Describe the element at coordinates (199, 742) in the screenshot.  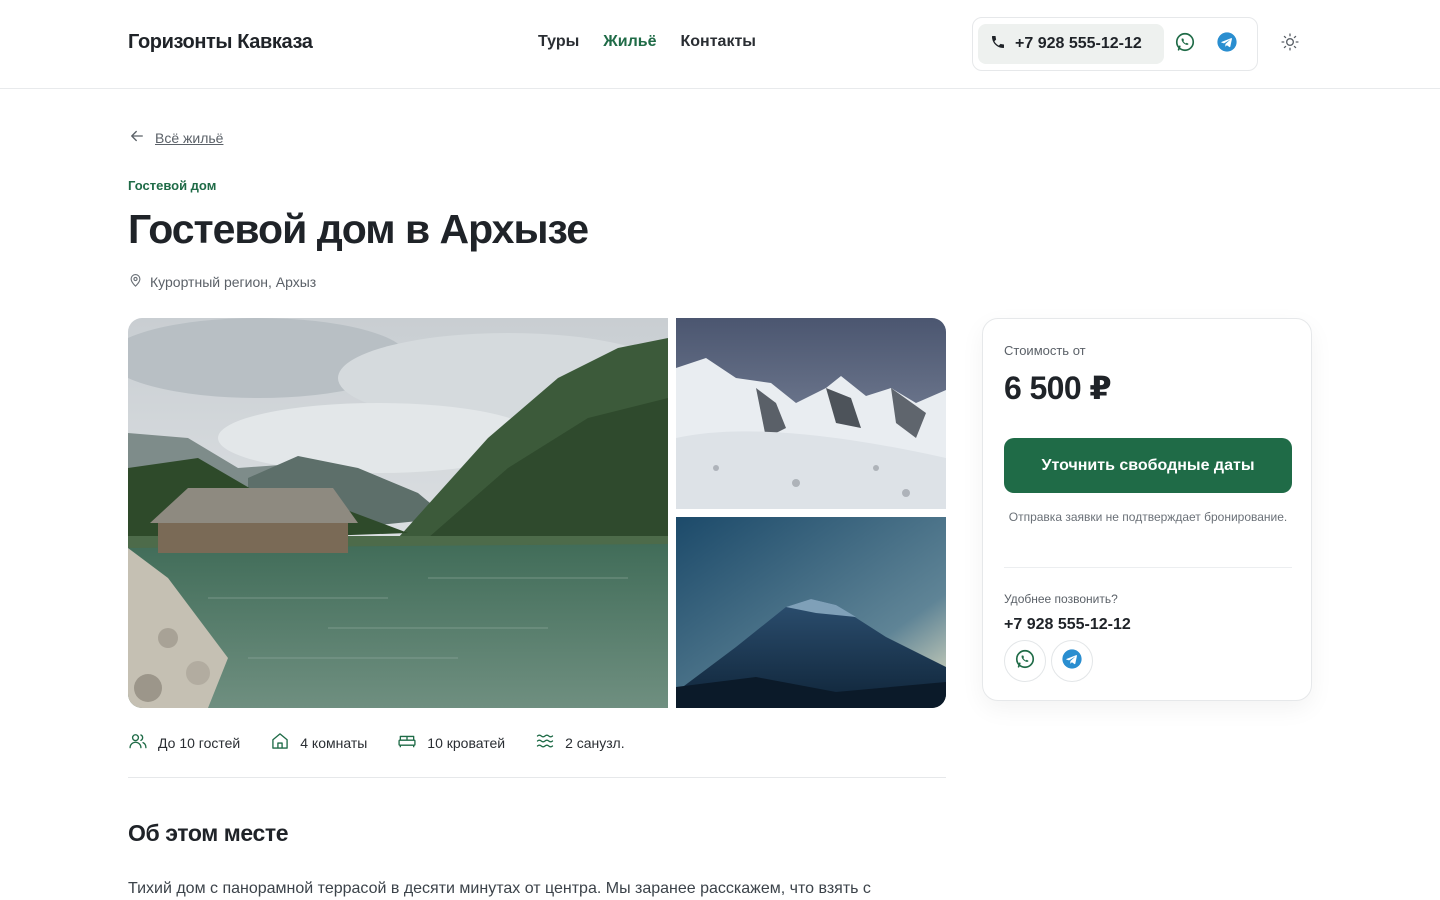
I see `amenity-guests-label: До 10 гостей` at that location.